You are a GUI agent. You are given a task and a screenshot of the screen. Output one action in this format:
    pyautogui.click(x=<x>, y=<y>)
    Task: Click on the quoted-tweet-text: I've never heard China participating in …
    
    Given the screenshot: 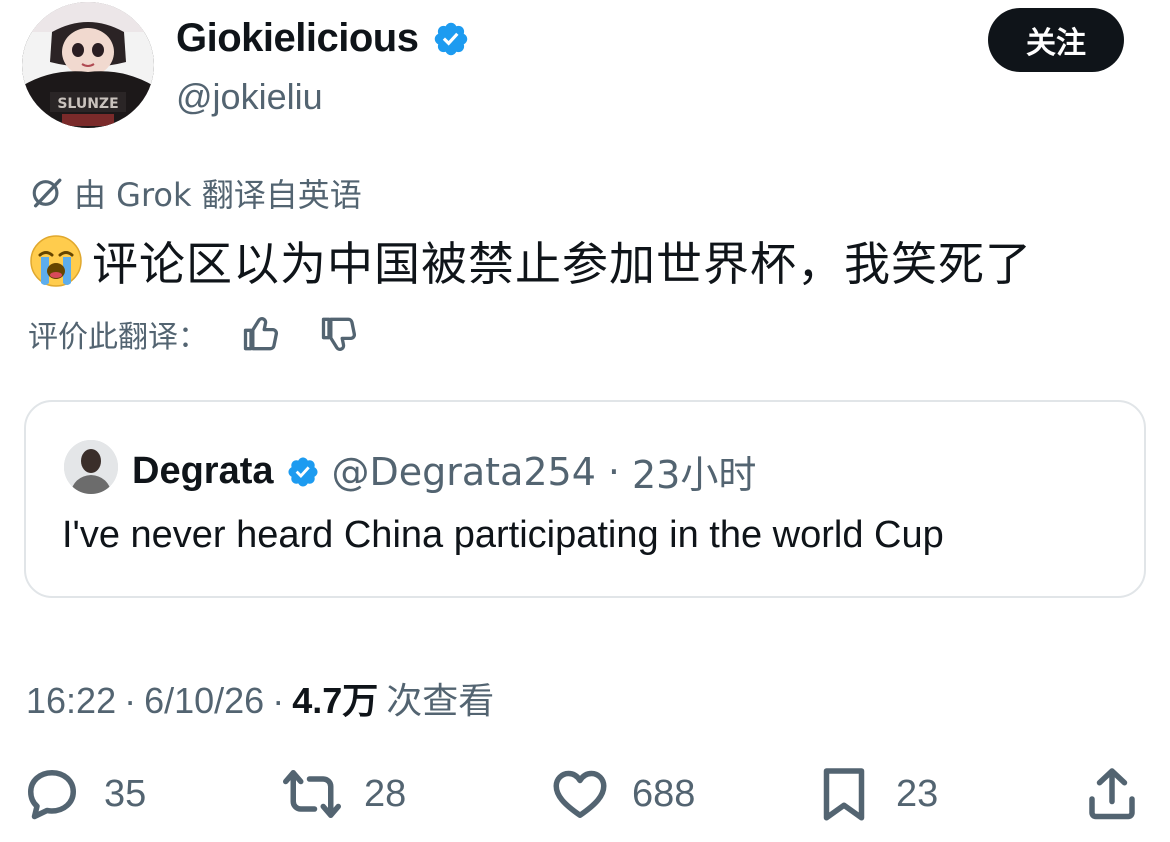 What is the action you would take?
    pyautogui.click(x=503, y=535)
    